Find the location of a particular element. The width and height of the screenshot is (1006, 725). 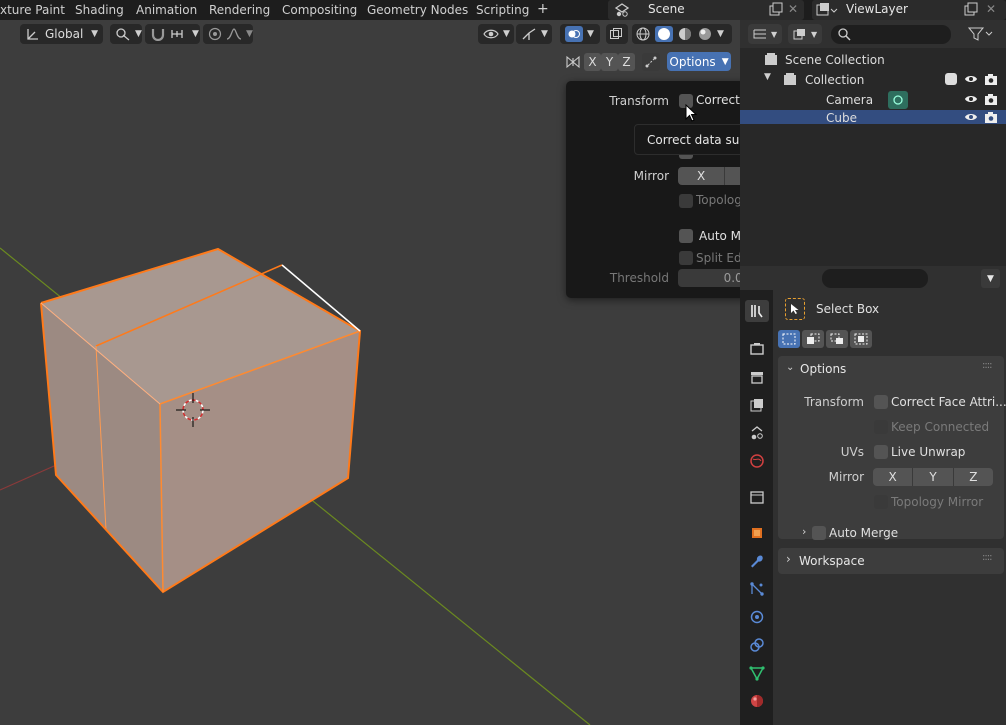

close-scene-icon: ✕ is located at coordinates (793, 9).